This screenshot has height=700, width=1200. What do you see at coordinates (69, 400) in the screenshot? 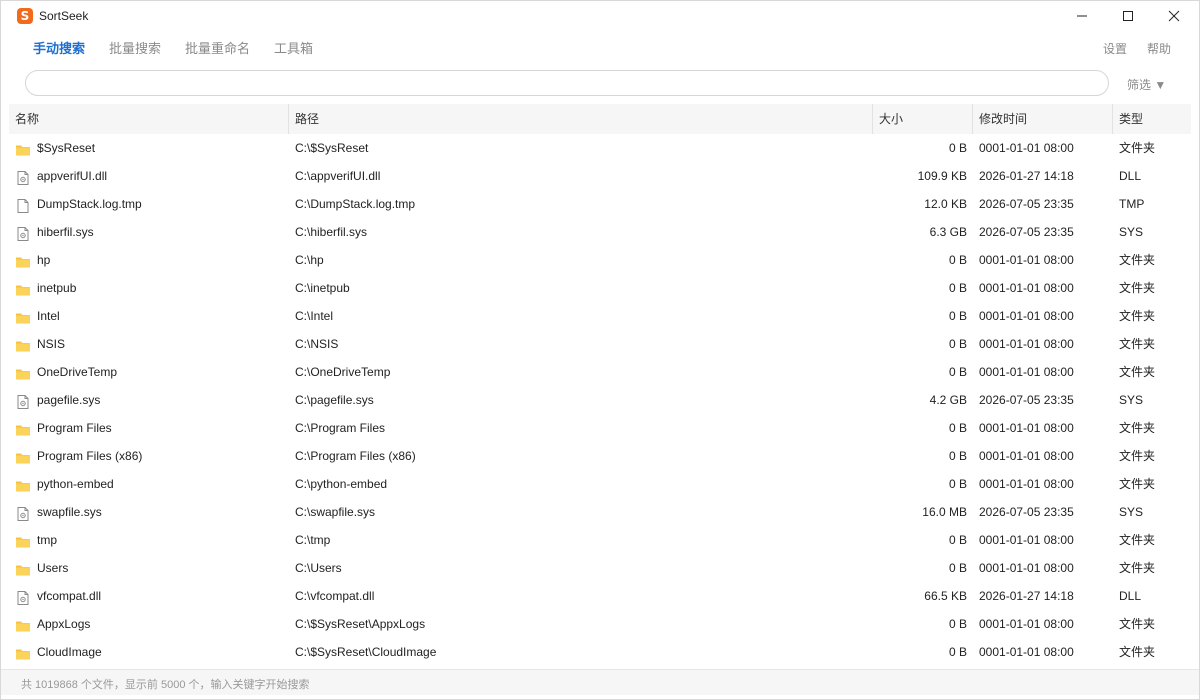
I see `file-name: pagefile.sys` at bounding box center [69, 400].